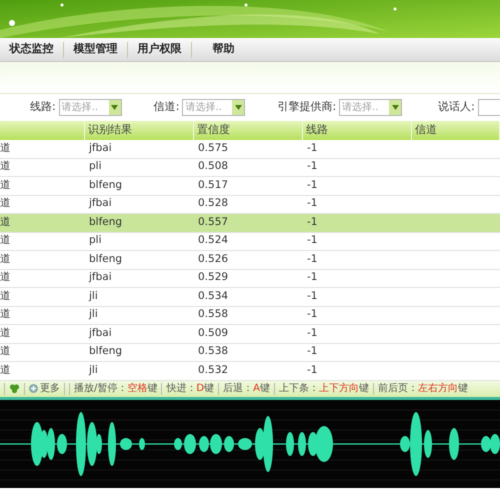  Describe the element at coordinates (250, 334) in the screenshot. I see `table-row: 道 jfbai 0.509 -1` at that location.